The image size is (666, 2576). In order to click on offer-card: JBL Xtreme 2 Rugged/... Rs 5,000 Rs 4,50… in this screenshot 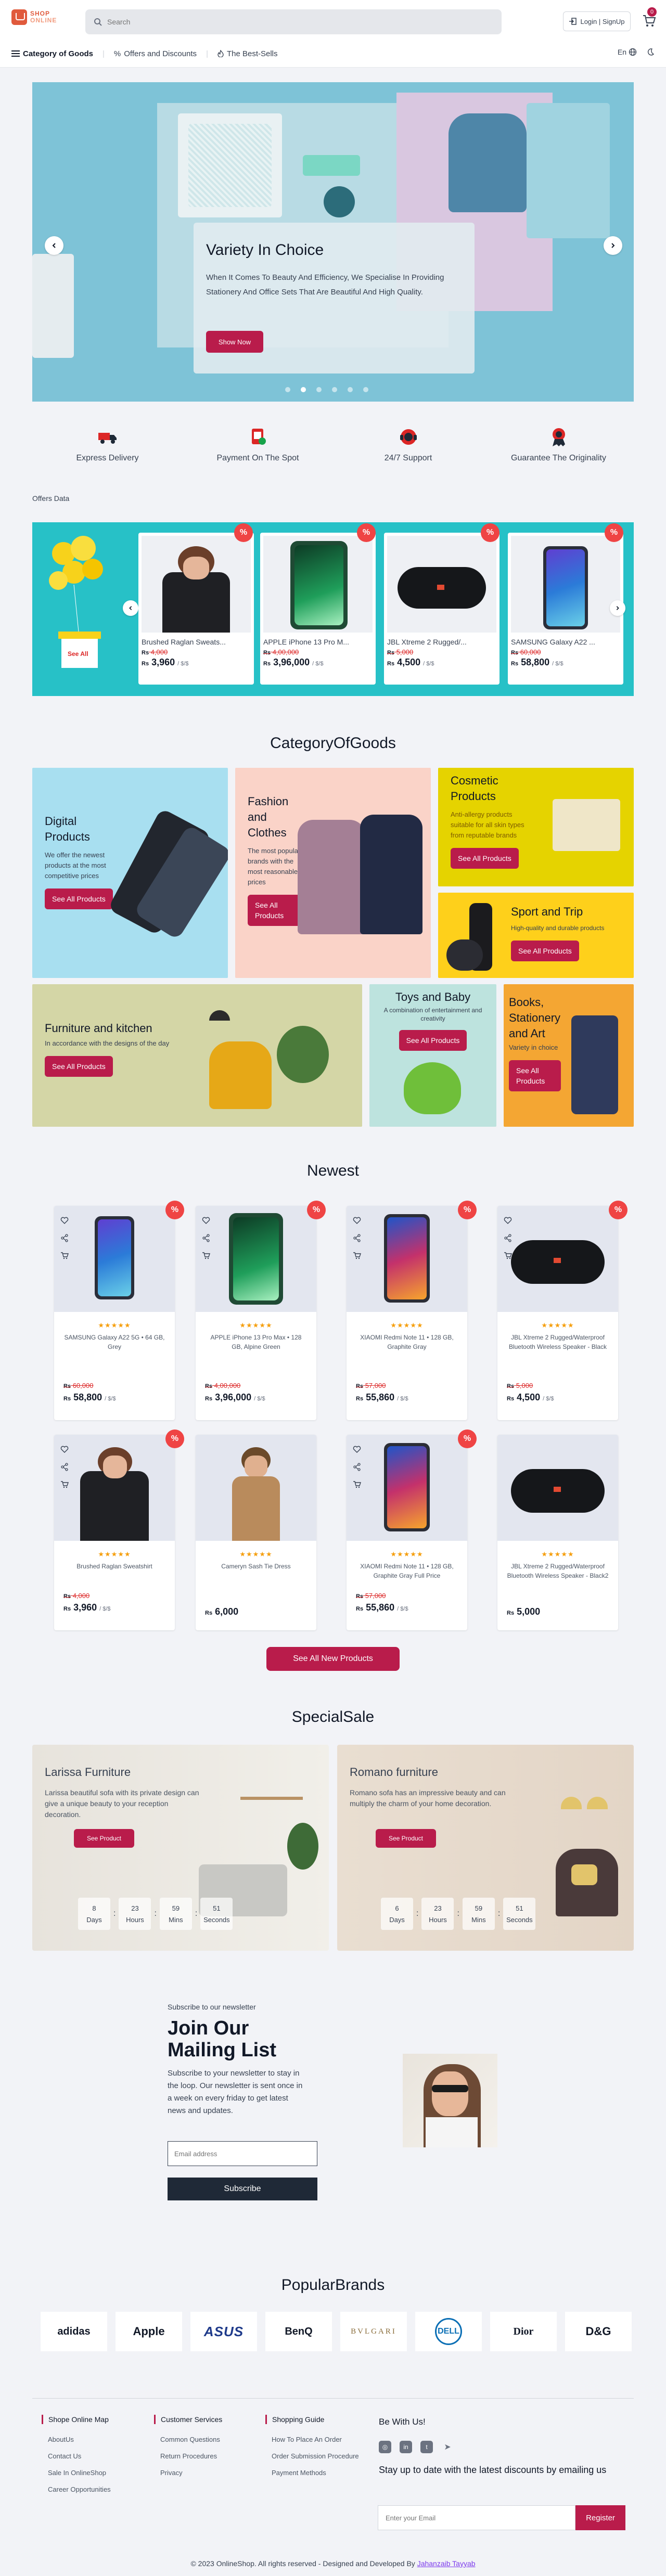, I will do `click(441, 609)`.